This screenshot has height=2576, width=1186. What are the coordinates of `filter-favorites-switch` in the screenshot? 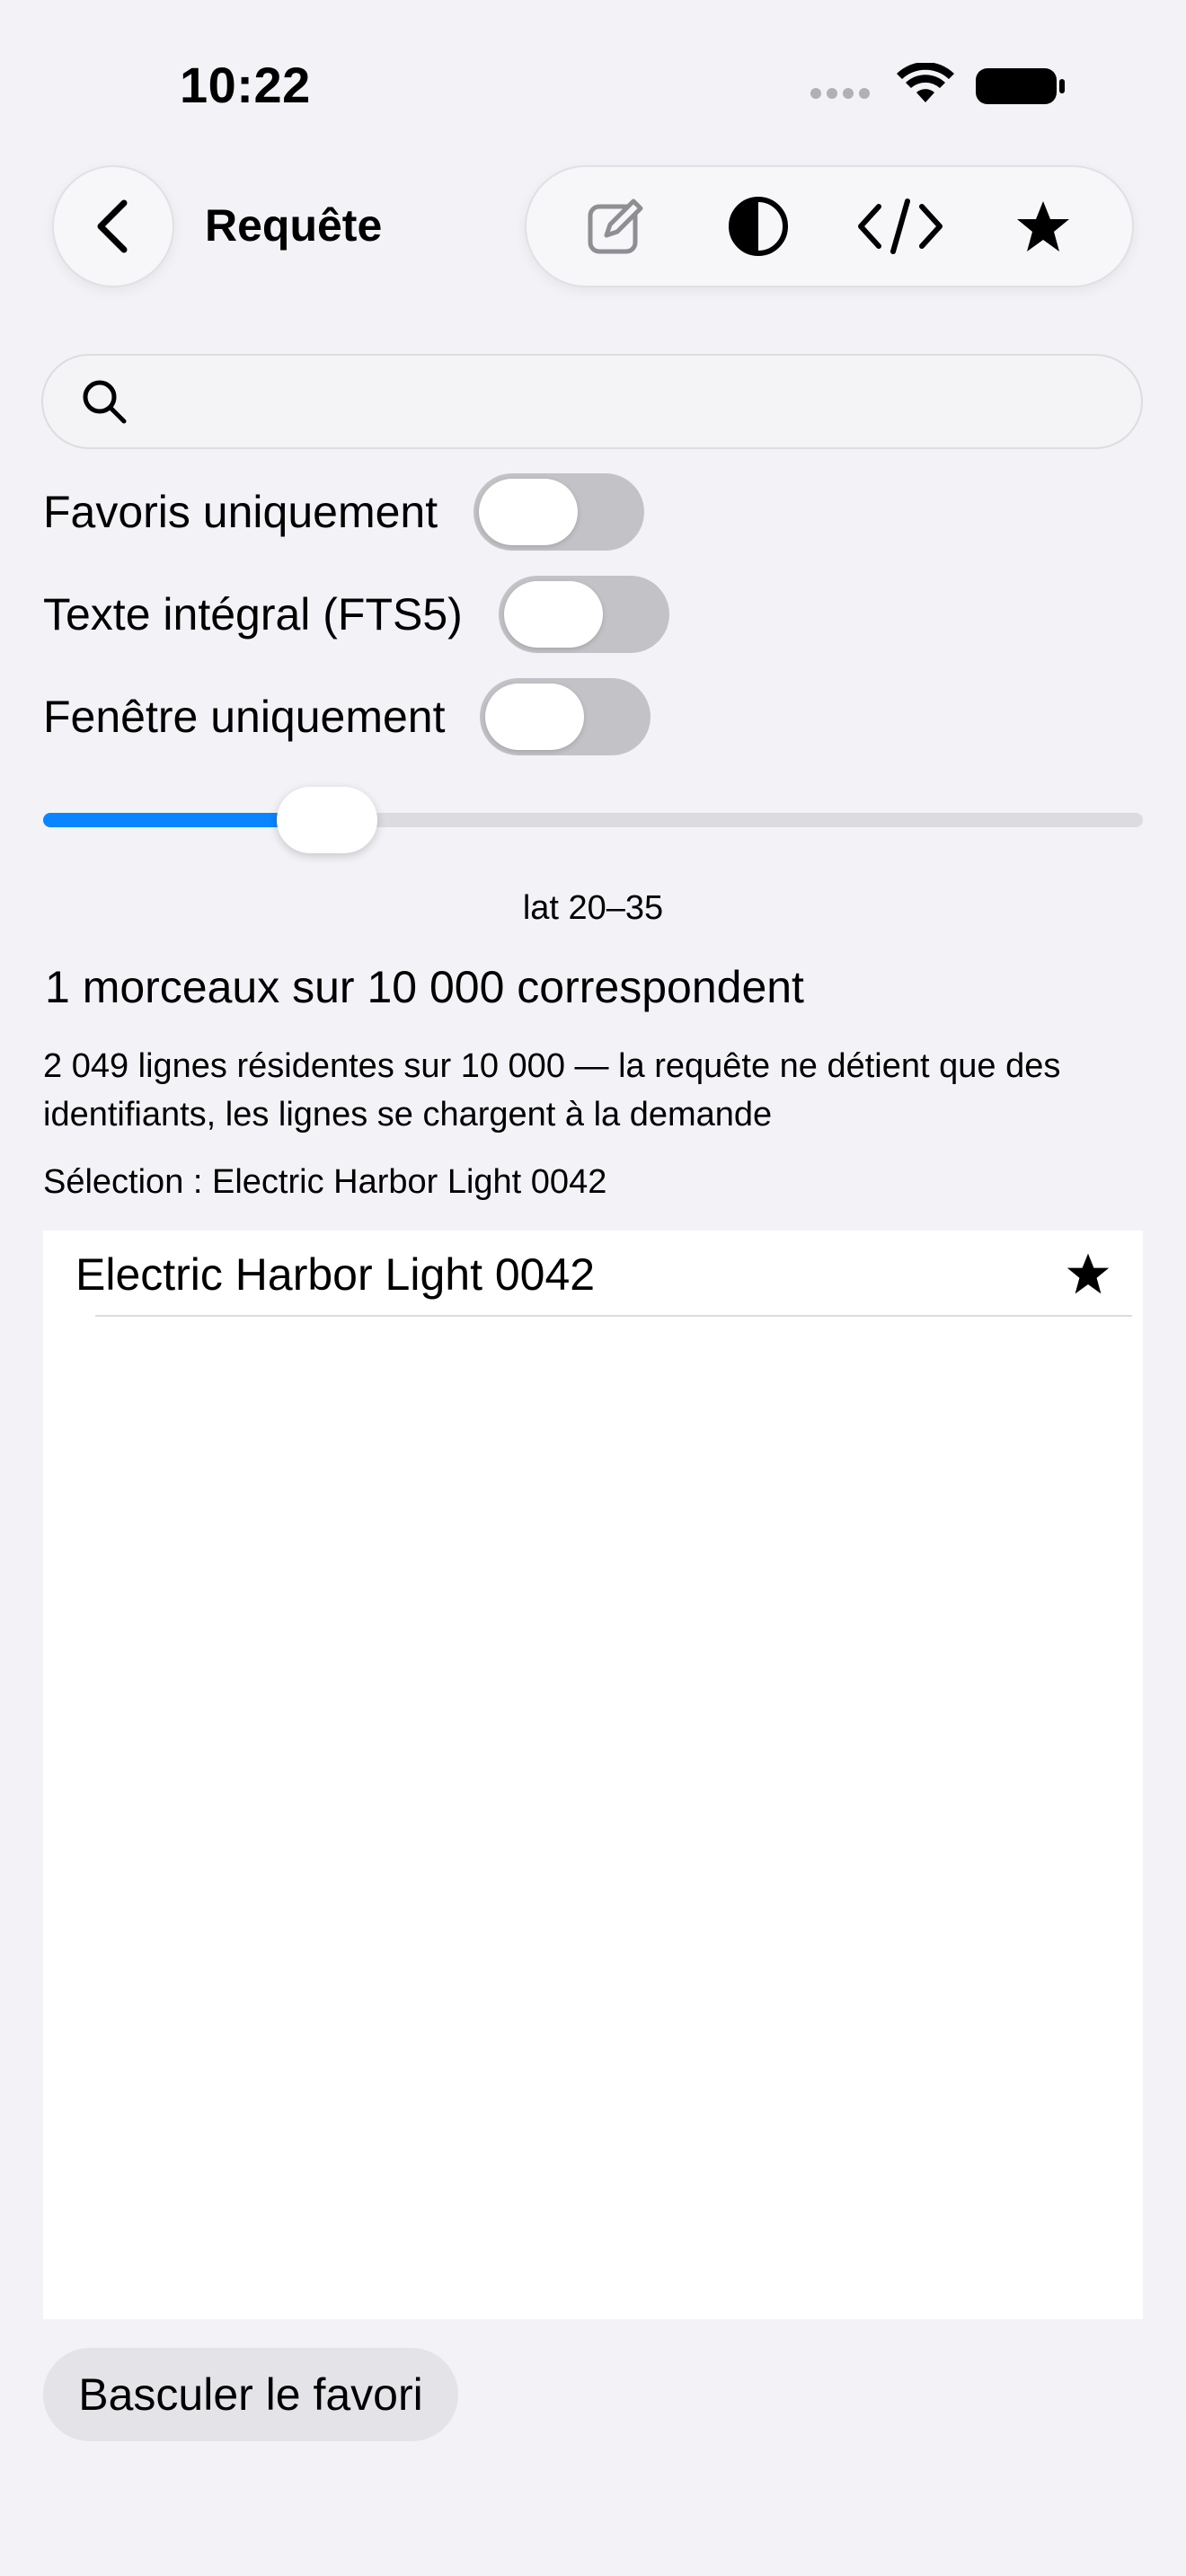 It's located at (559, 512).